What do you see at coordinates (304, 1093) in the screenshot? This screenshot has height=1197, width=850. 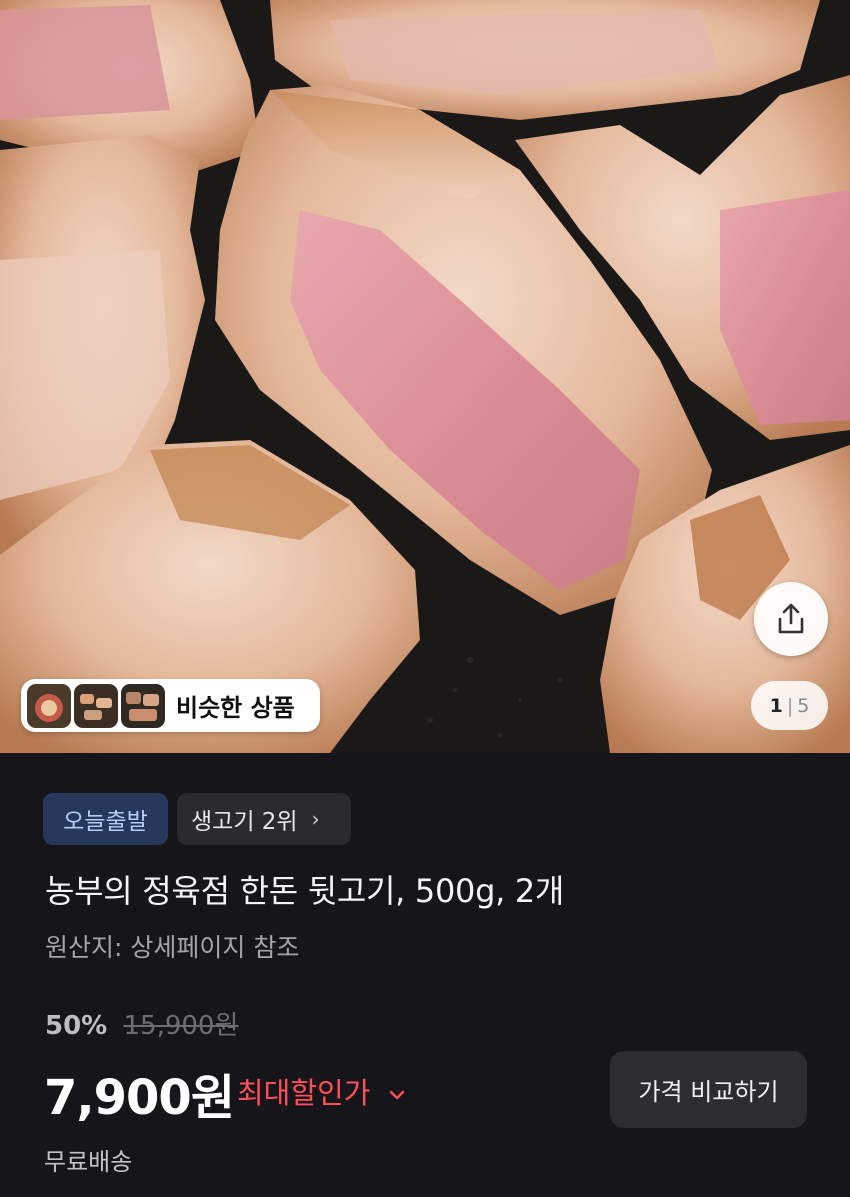 I see `max-discount-label: 최대할인가` at bounding box center [304, 1093].